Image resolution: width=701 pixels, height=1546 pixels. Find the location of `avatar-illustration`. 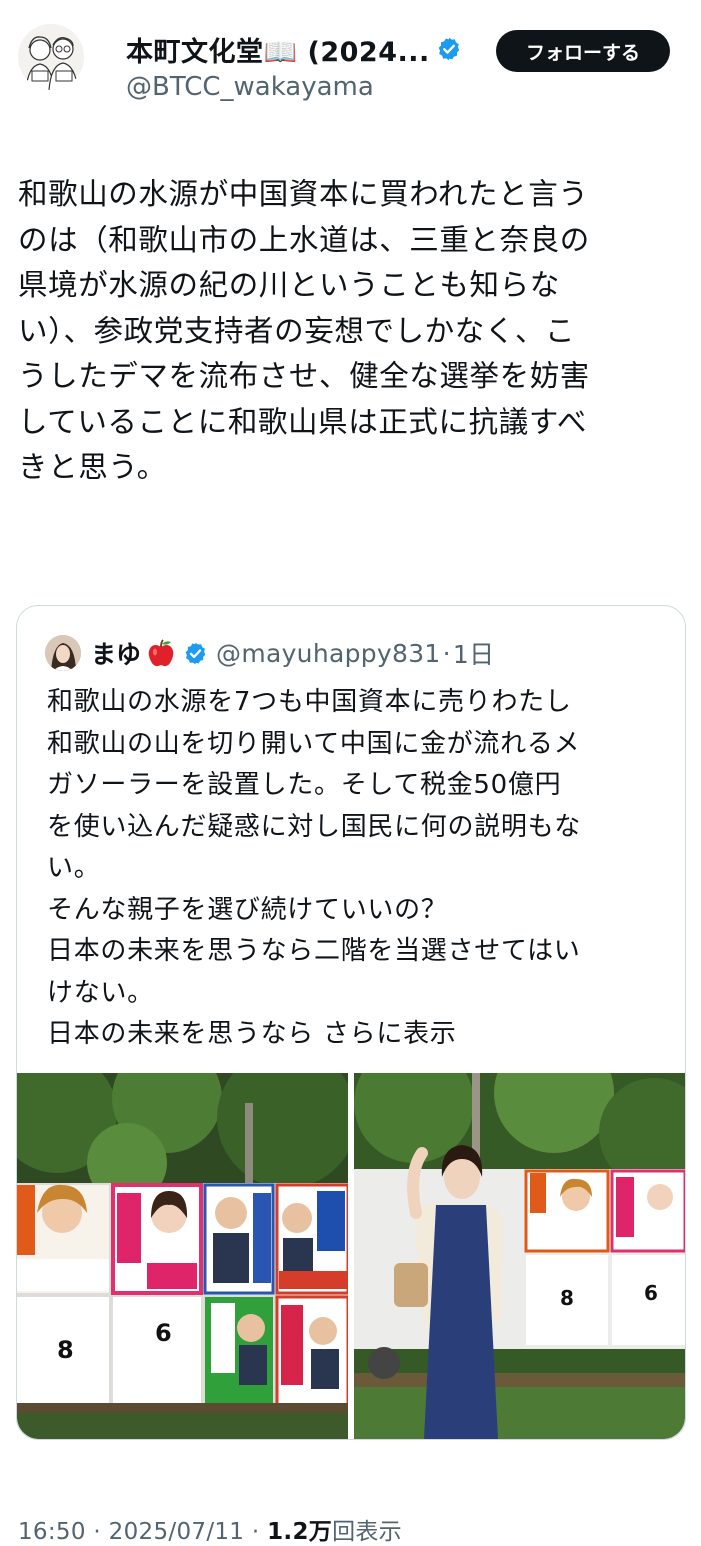

avatar-illustration is located at coordinates (51, 57).